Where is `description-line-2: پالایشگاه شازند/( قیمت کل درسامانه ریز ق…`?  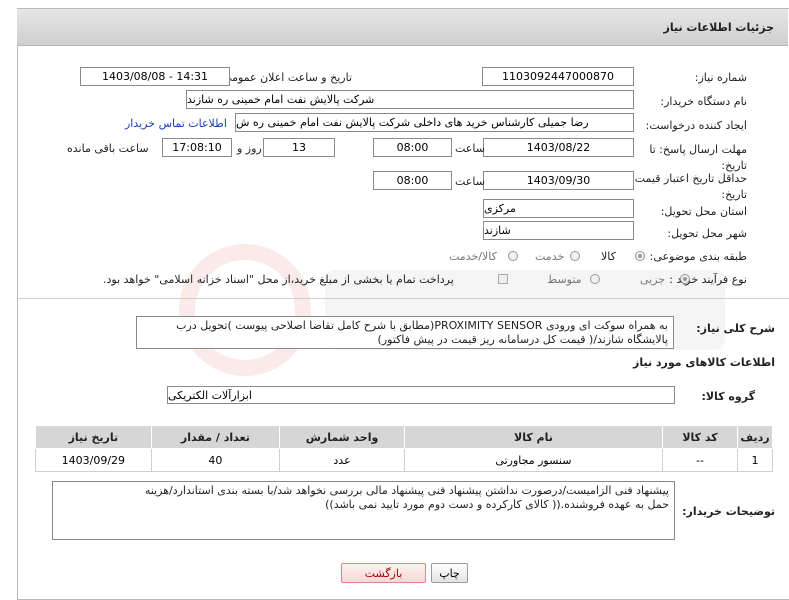 description-line-2: پالایشگاه شازند/( قیمت کل درسامانه ریز ق… is located at coordinates (522, 339).